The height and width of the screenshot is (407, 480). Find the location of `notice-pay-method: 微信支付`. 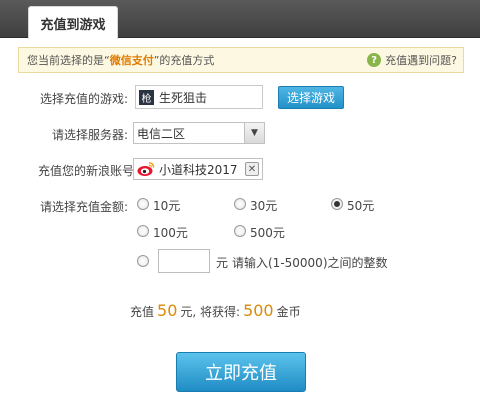

notice-pay-method: 微信支付 is located at coordinates (131, 60).